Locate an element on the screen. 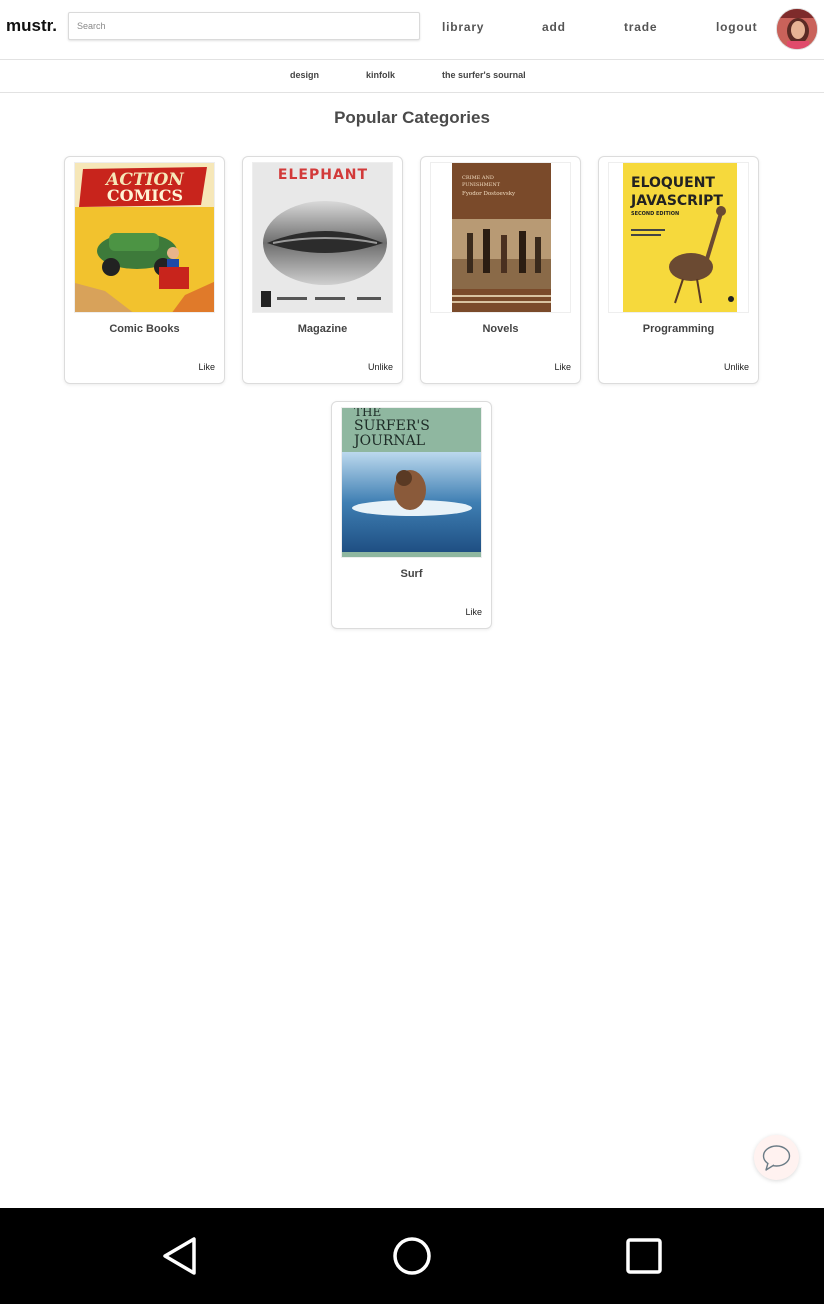  novel-cover-title-2: PUNISHMENT is located at coordinates (481, 185).